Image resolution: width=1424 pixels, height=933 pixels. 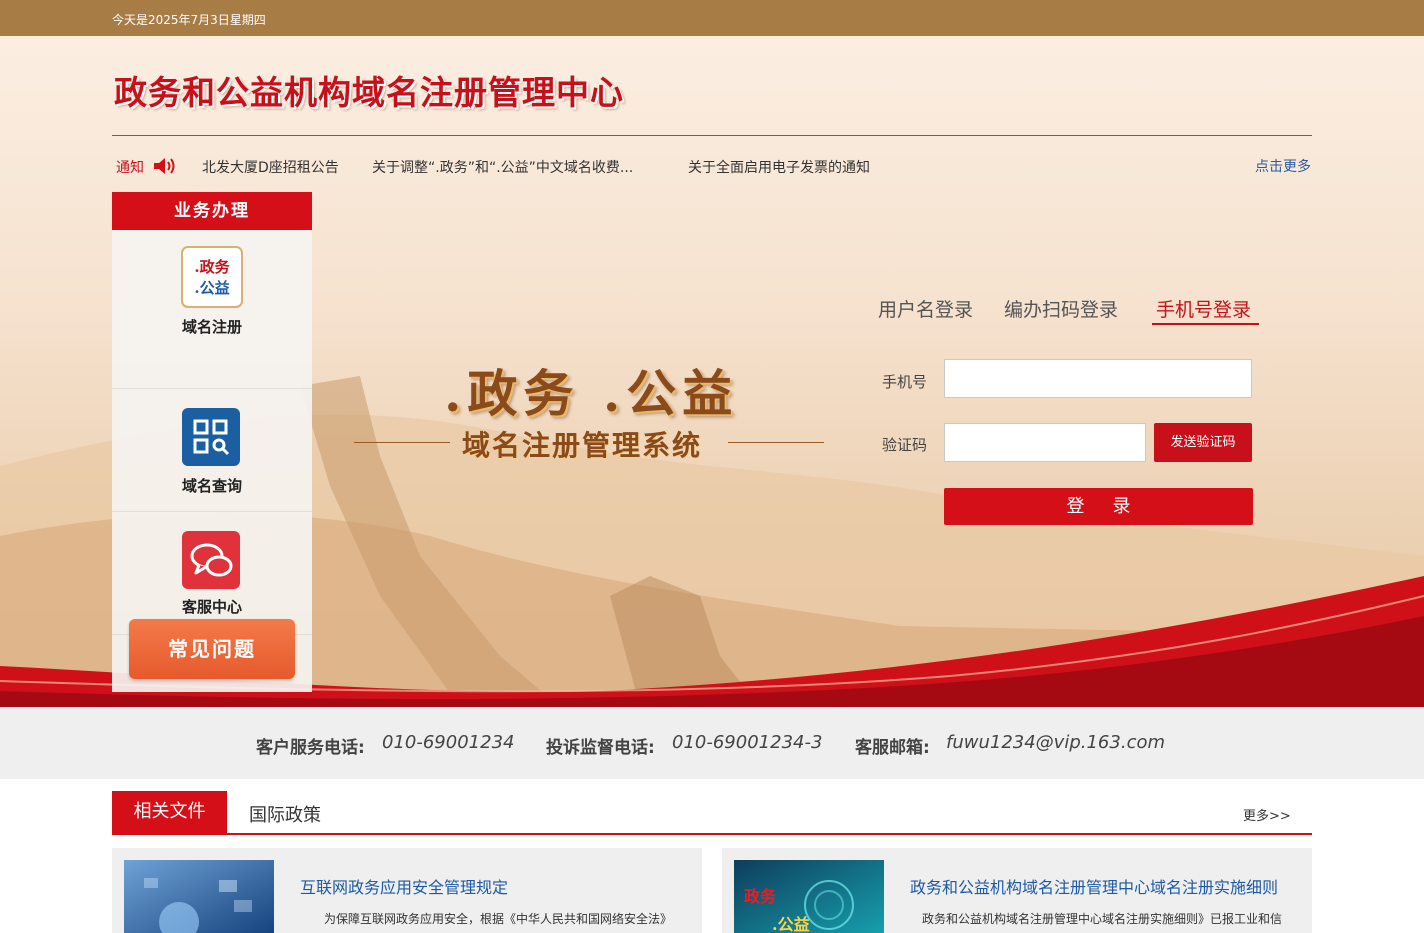 What do you see at coordinates (199, 896) in the screenshot?
I see `document-thumbnail` at bounding box center [199, 896].